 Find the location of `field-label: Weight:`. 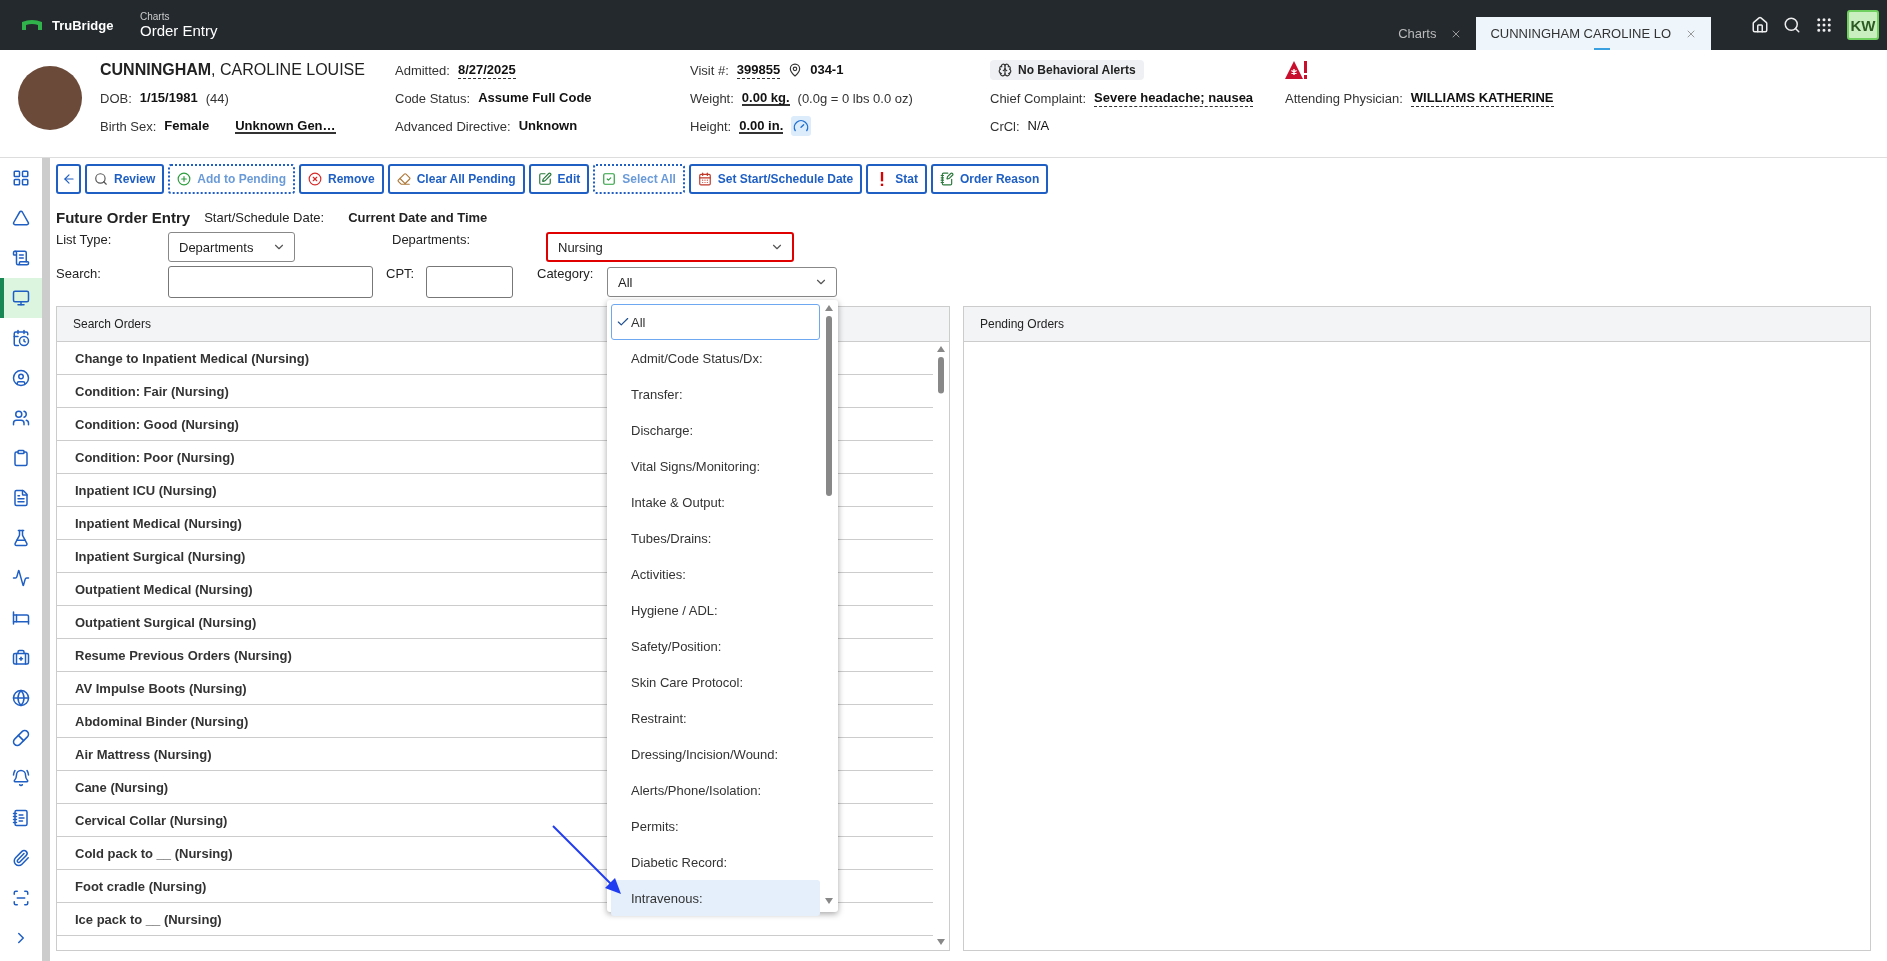

field-label: Weight: is located at coordinates (712, 98).